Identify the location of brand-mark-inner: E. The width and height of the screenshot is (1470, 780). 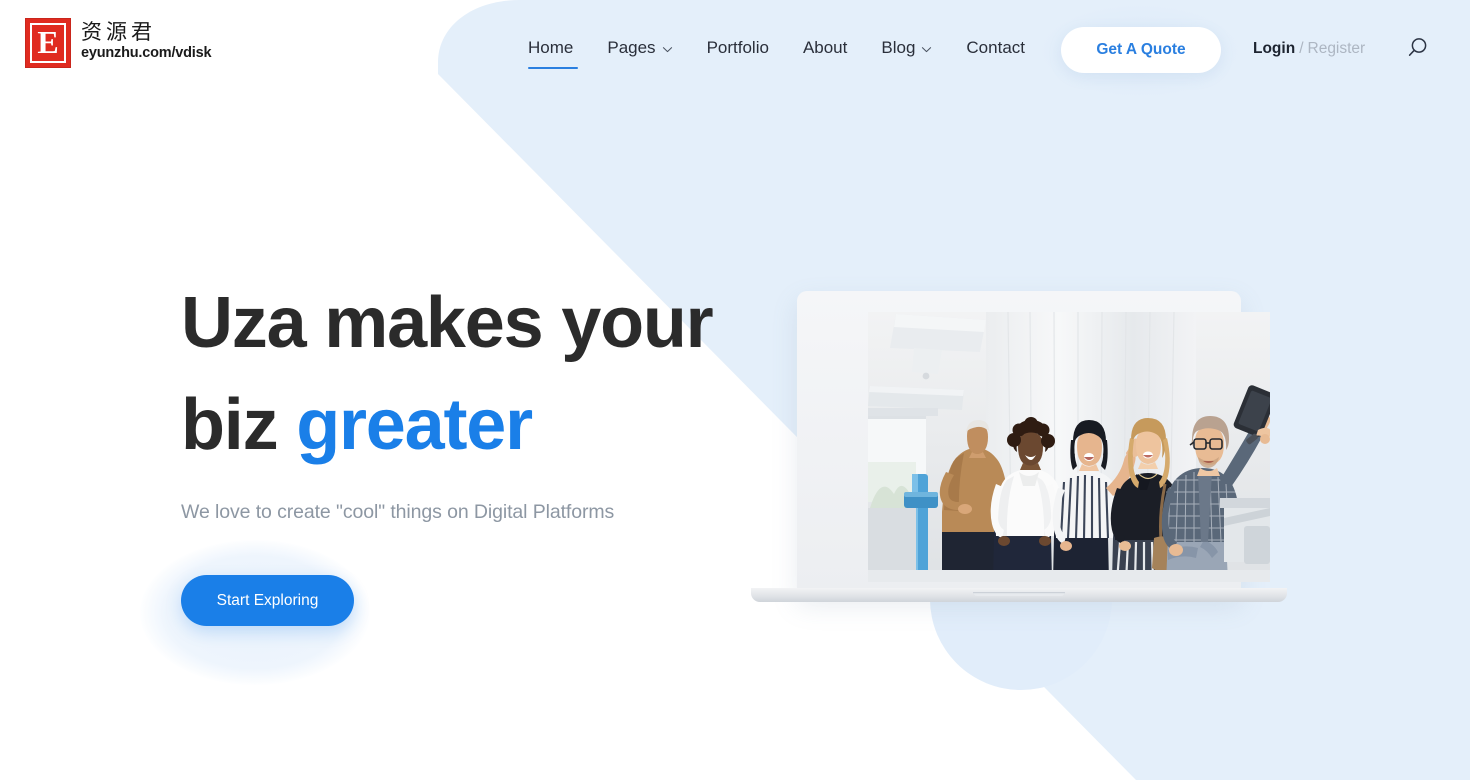
(48, 43).